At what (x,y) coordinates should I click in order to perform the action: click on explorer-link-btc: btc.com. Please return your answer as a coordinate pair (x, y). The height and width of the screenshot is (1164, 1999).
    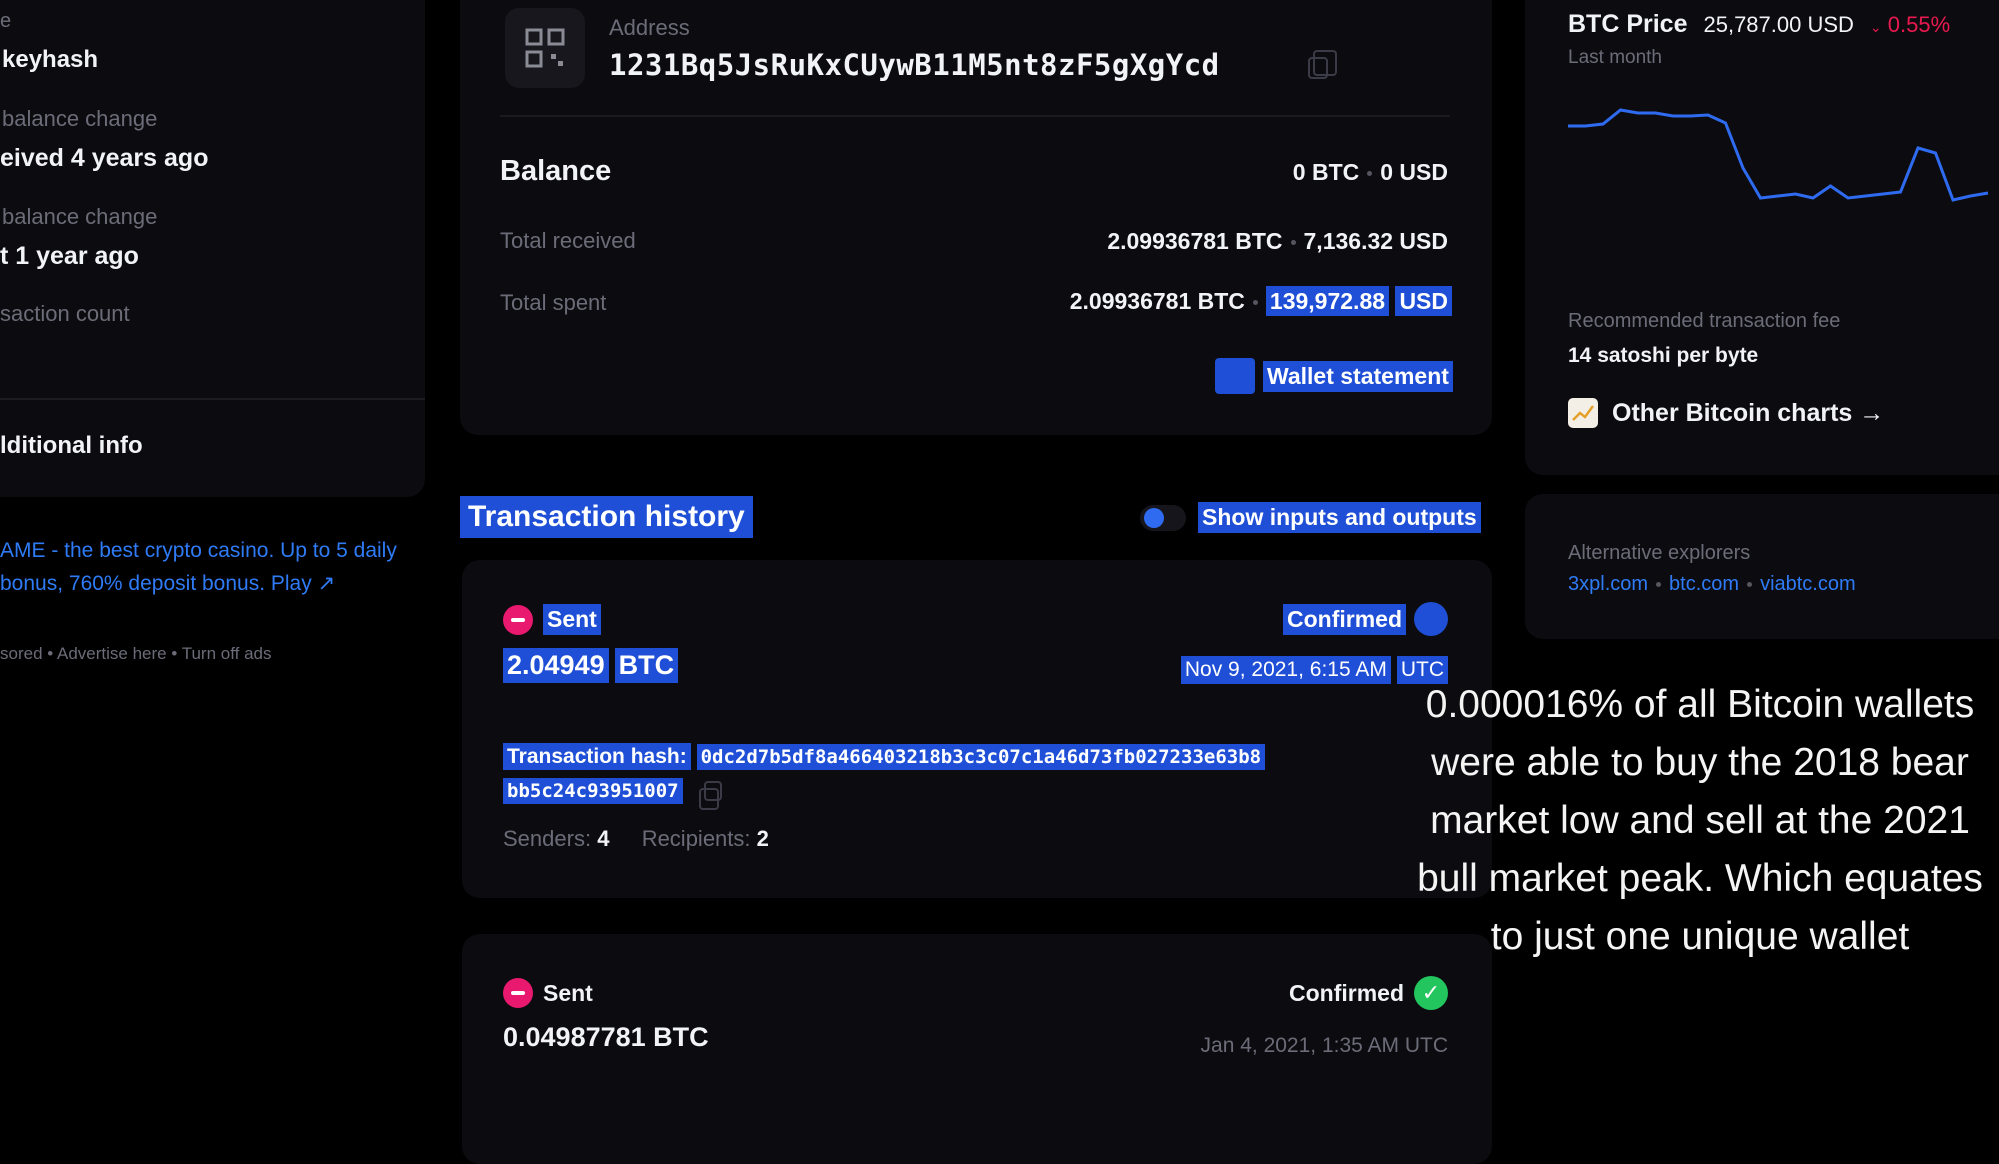
    Looking at the image, I should click on (1704, 584).